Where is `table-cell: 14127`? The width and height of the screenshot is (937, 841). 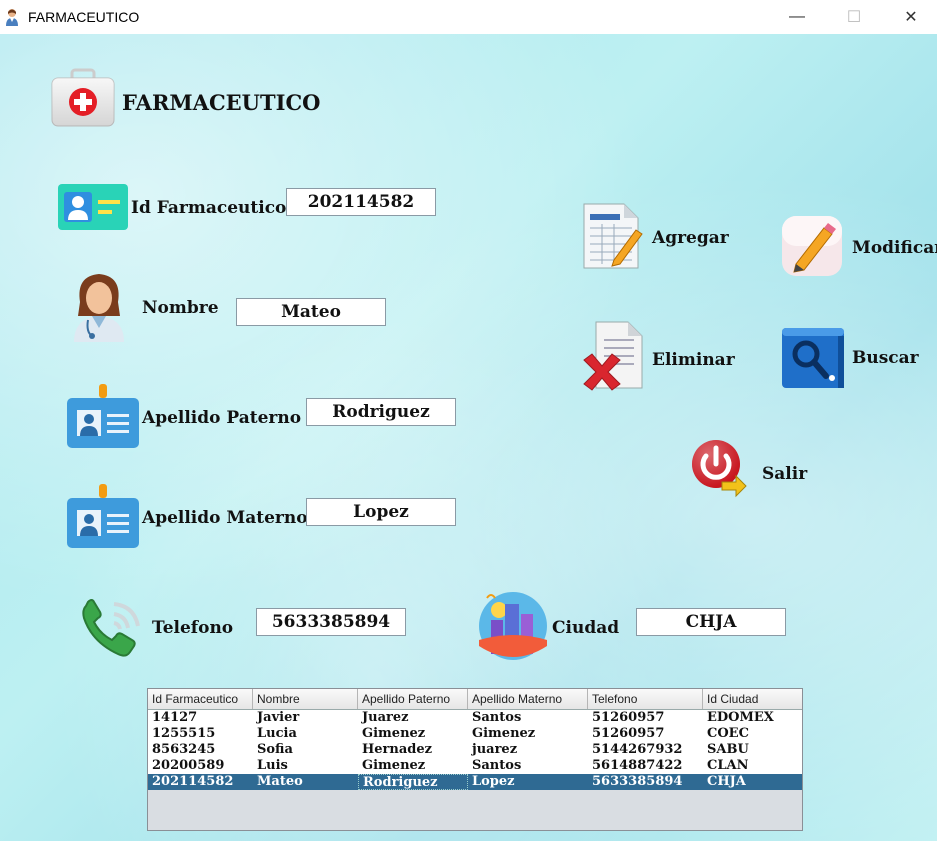
table-cell: 14127 is located at coordinates (175, 717).